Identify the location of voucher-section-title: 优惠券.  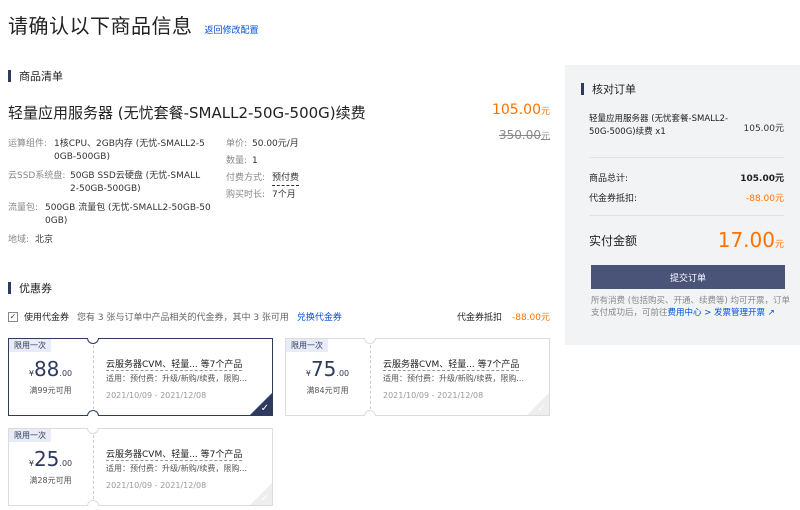
(30, 288).